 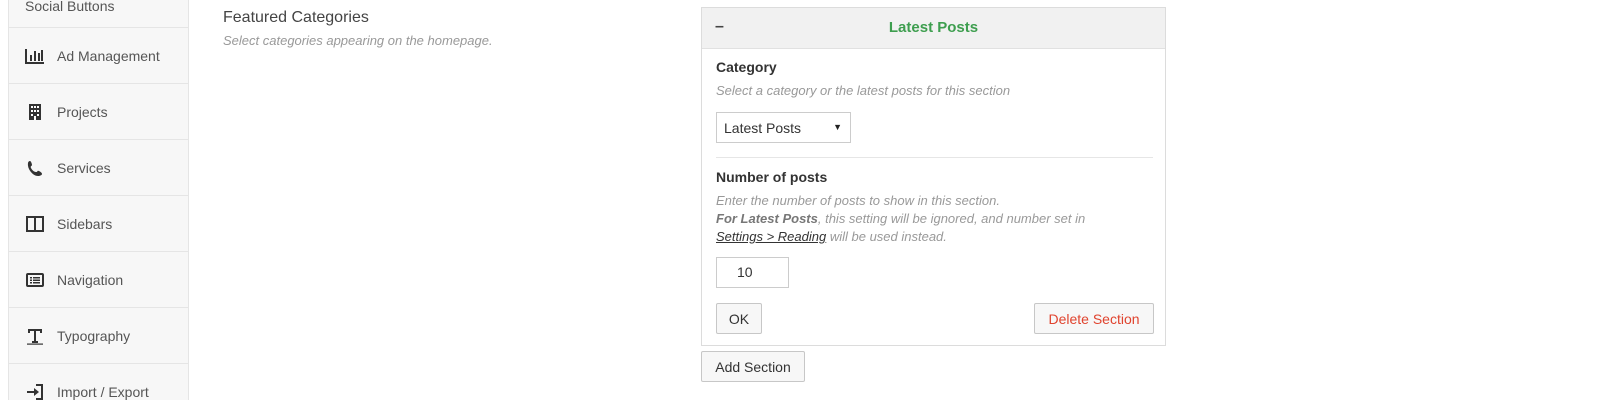 I want to click on sidebar-item-label: Sidebars, so click(x=85, y=223).